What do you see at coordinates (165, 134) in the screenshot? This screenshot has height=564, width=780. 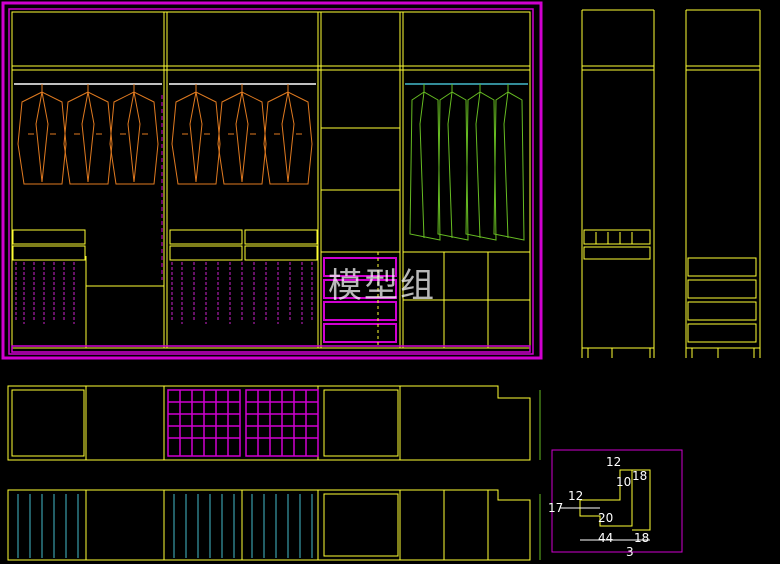 I see `hanging-jackets` at bounding box center [165, 134].